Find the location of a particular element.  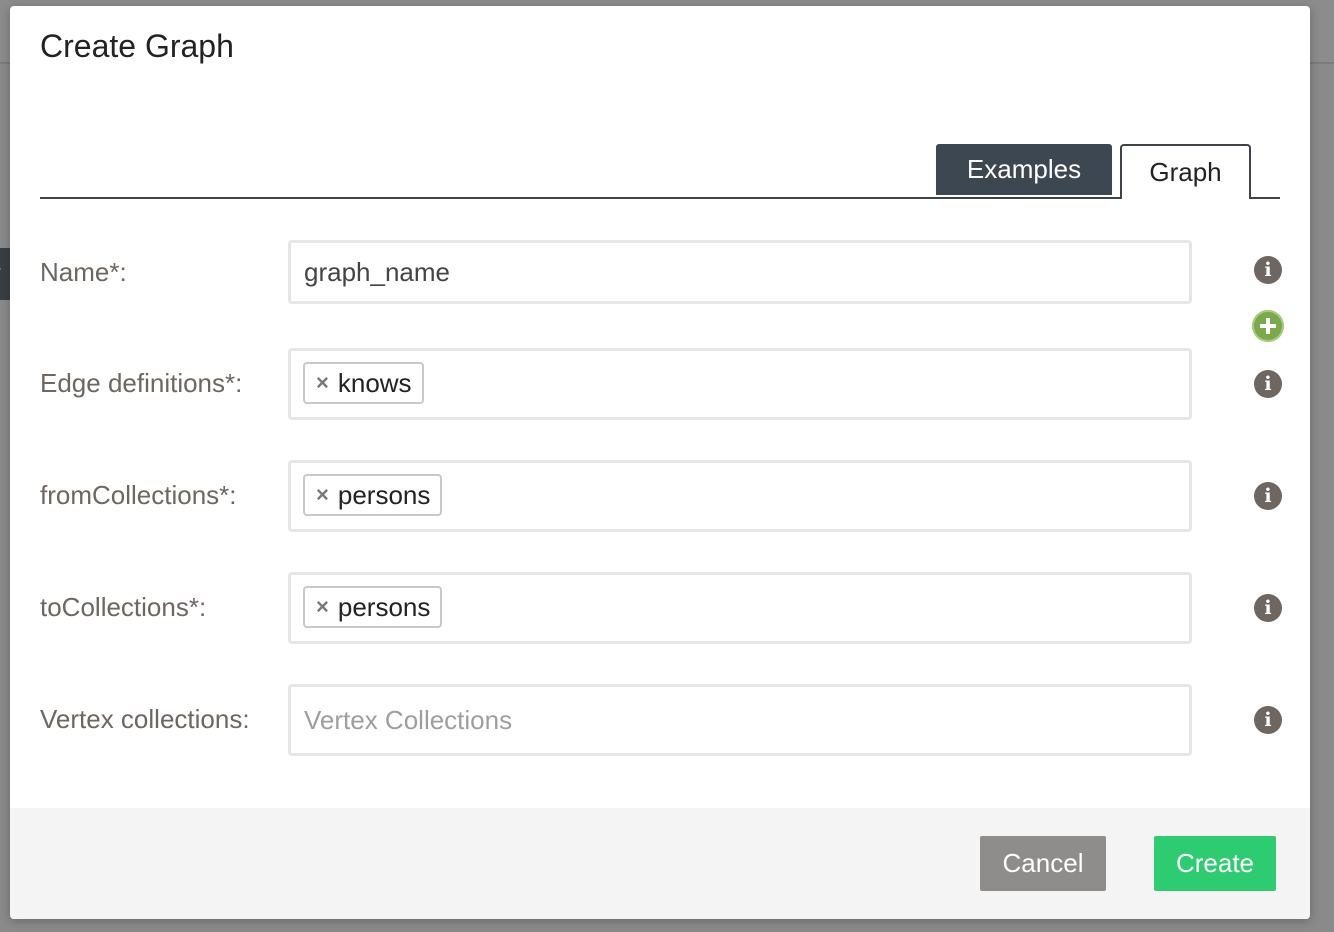

edge-definitions-label: Edge definitions*: is located at coordinates (141, 383).